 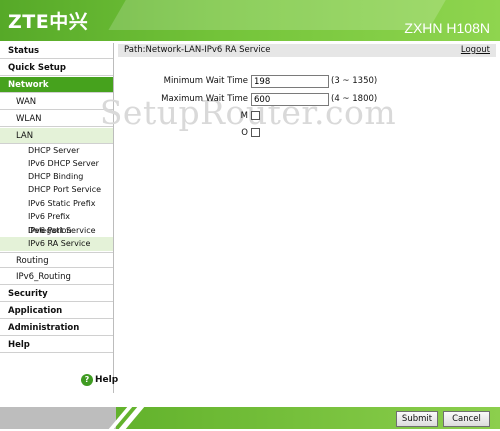 What do you see at coordinates (48, 22) in the screenshot?
I see `zte-logo: ZTE中兴` at bounding box center [48, 22].